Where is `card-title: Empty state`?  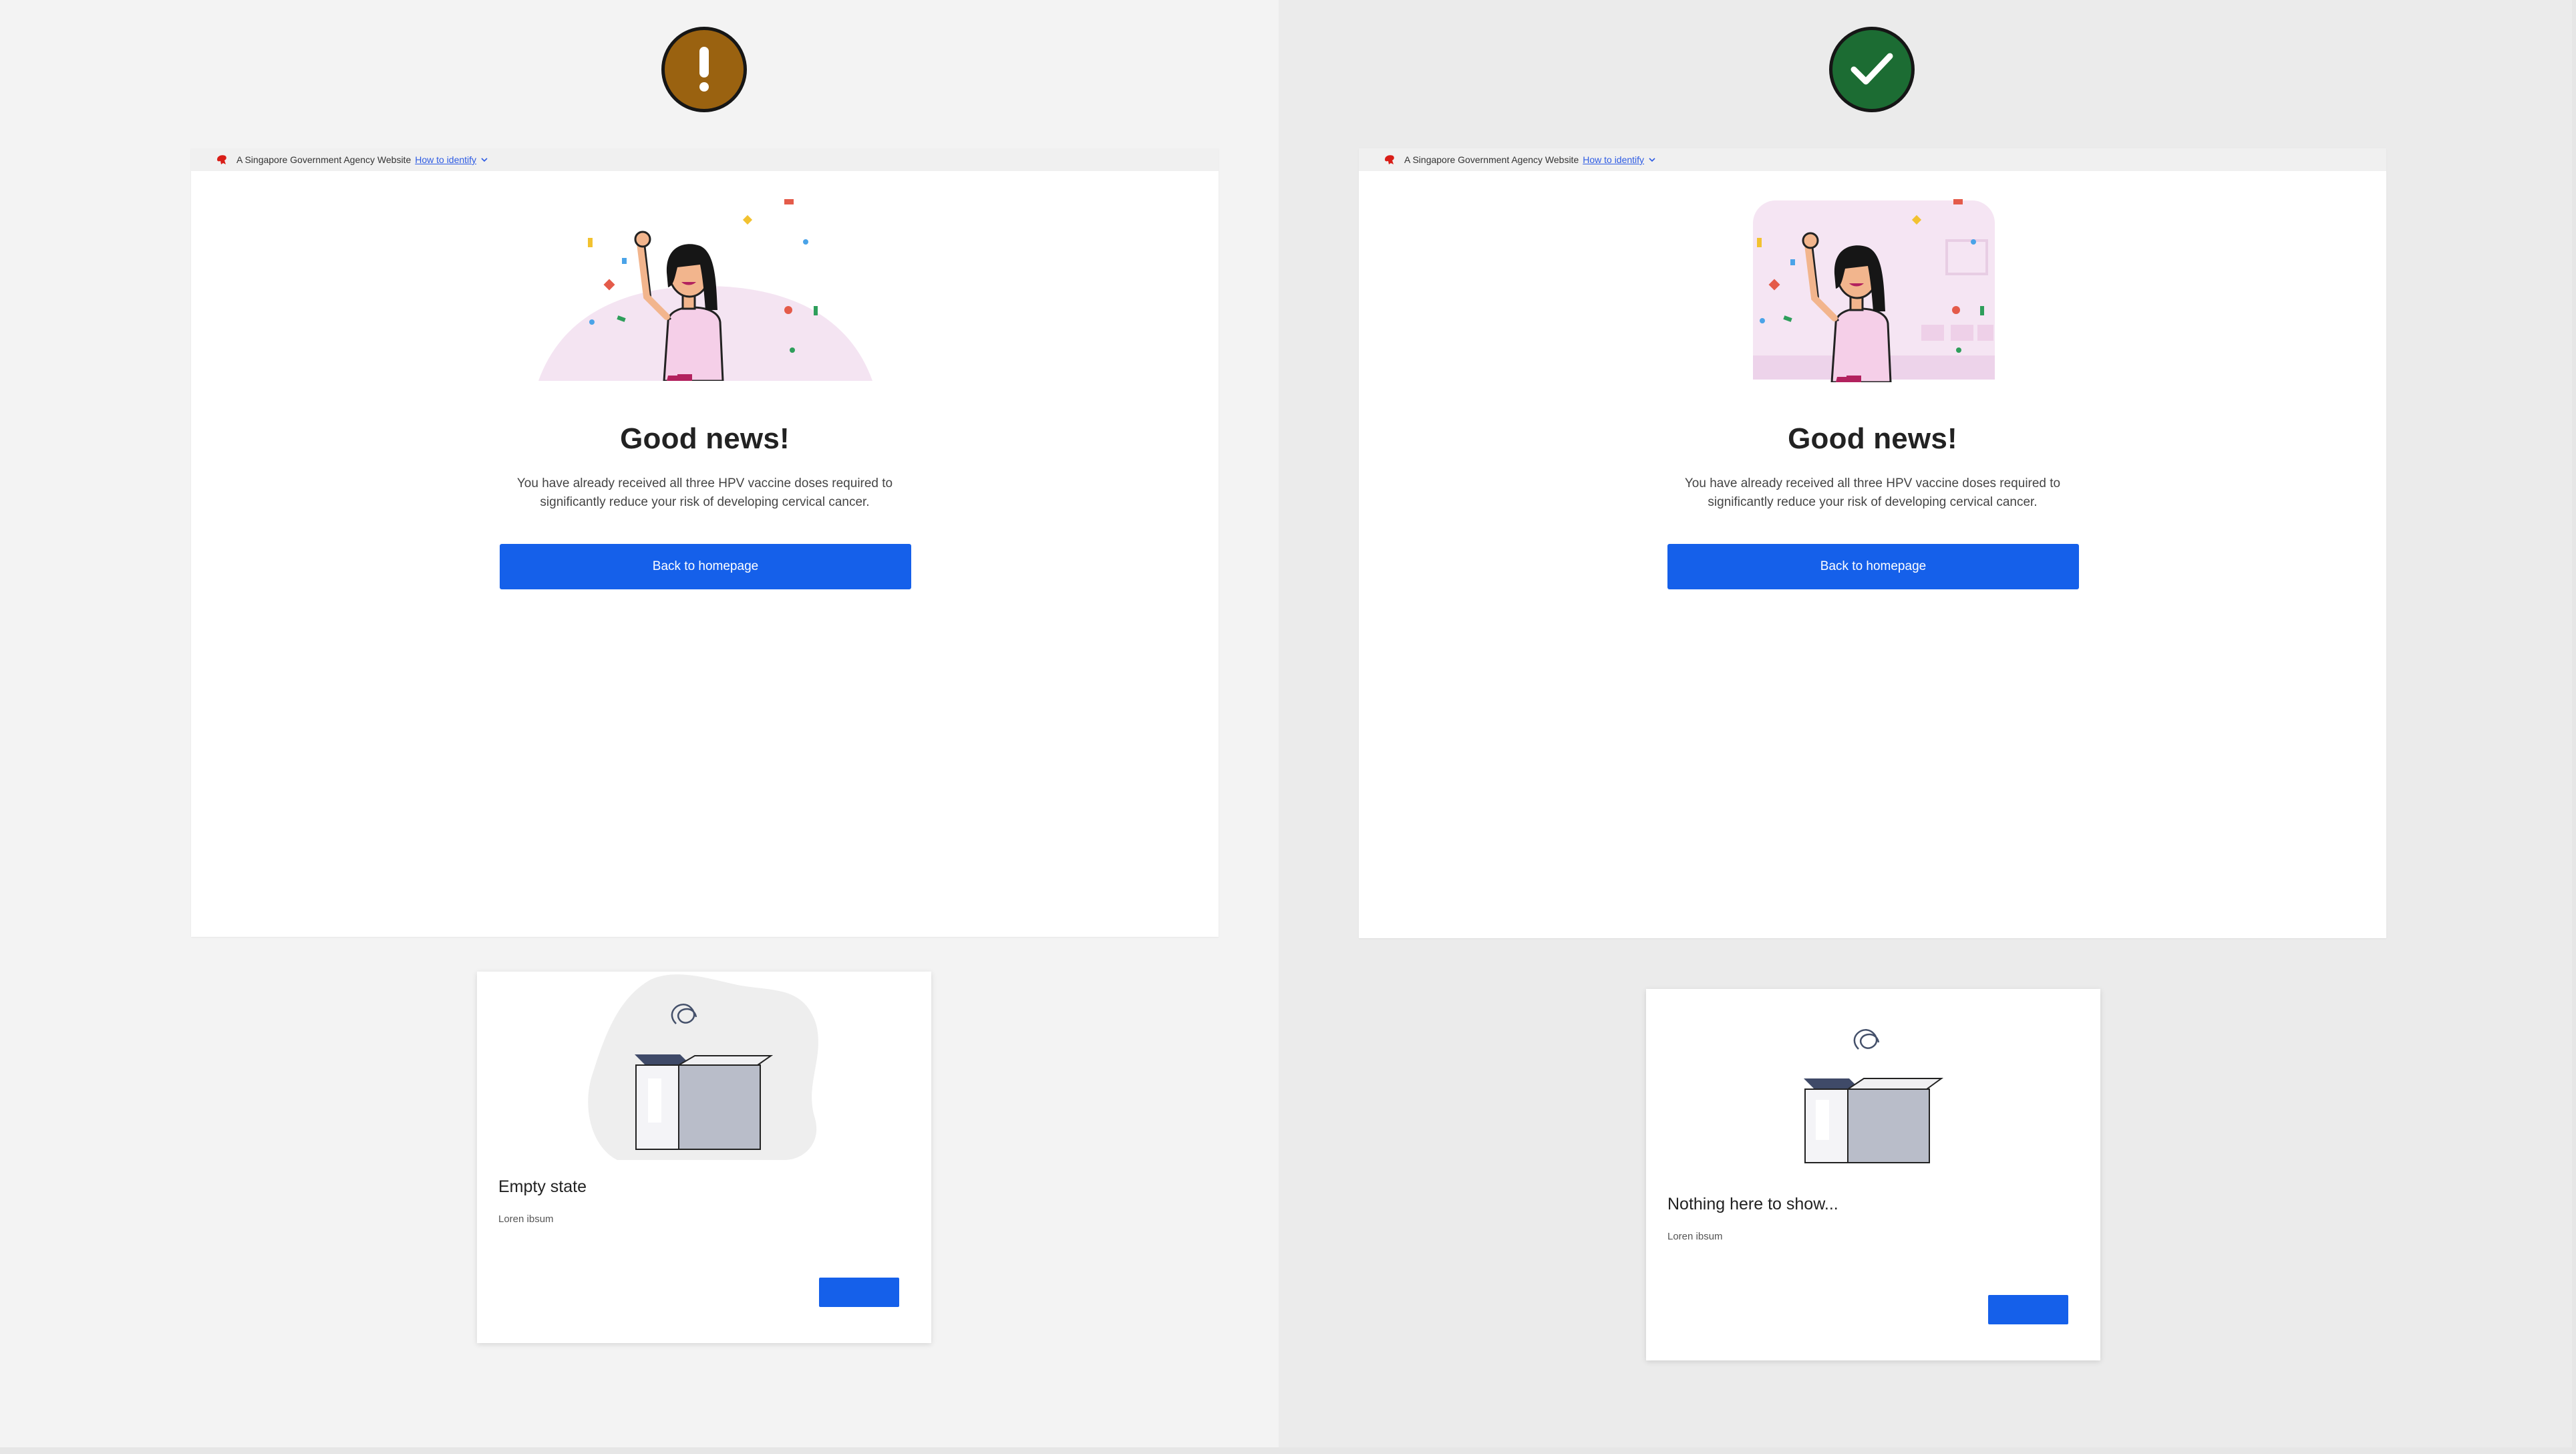
card-title: Empty state is located at coordinates (542, 1186).